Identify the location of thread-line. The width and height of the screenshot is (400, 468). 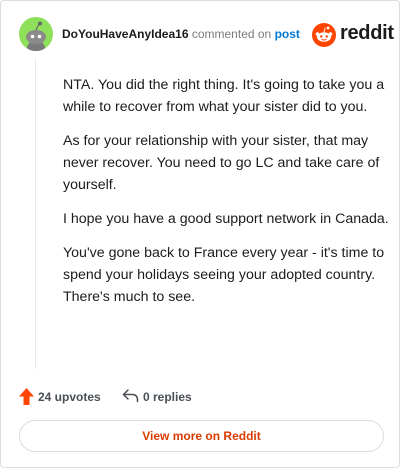
(35, 214).